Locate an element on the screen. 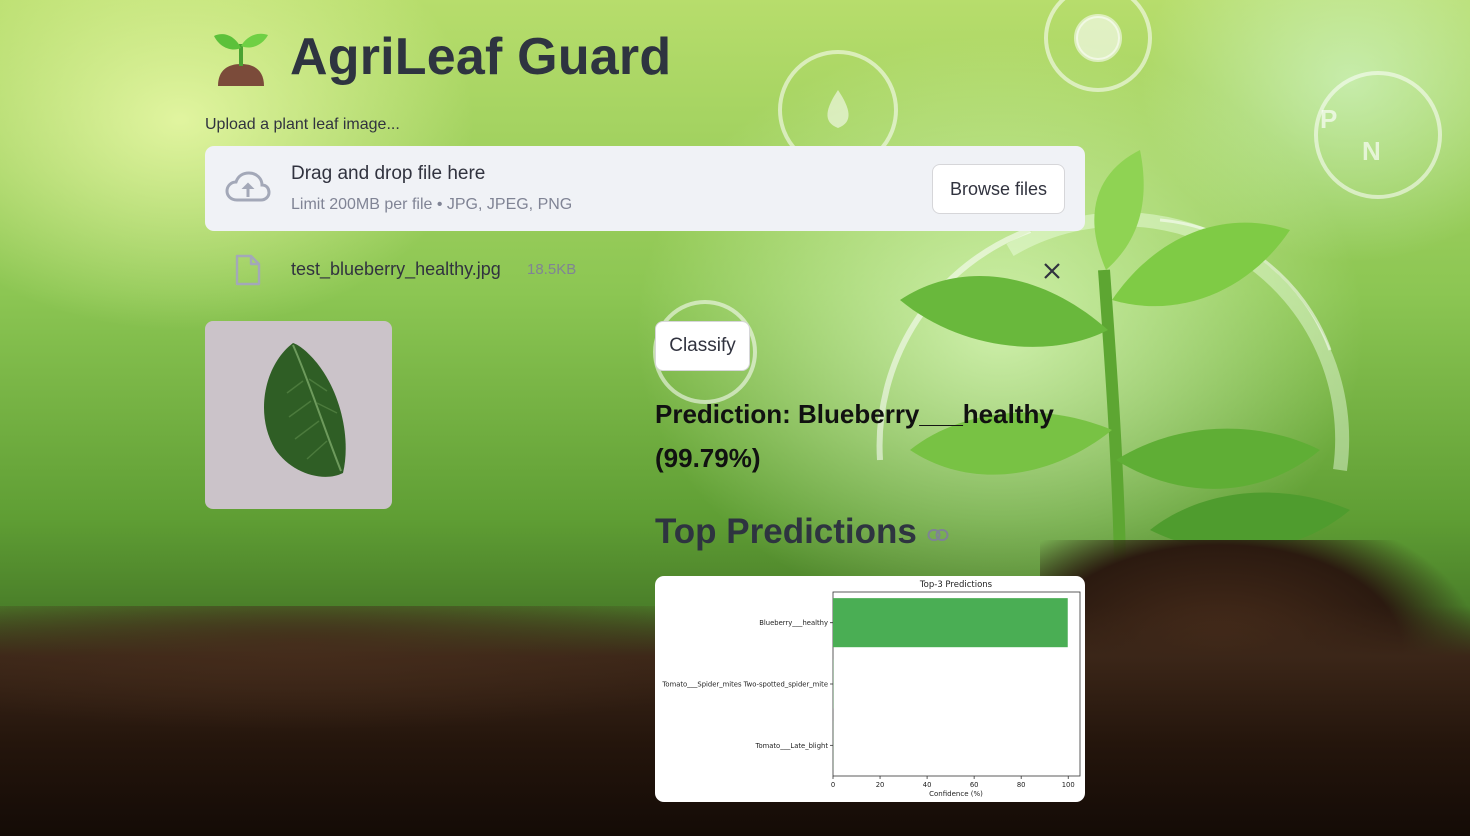 Image resolution: width=1470 pixels, height=836 pixels. chart-bar is located at coordinates (950, 623).